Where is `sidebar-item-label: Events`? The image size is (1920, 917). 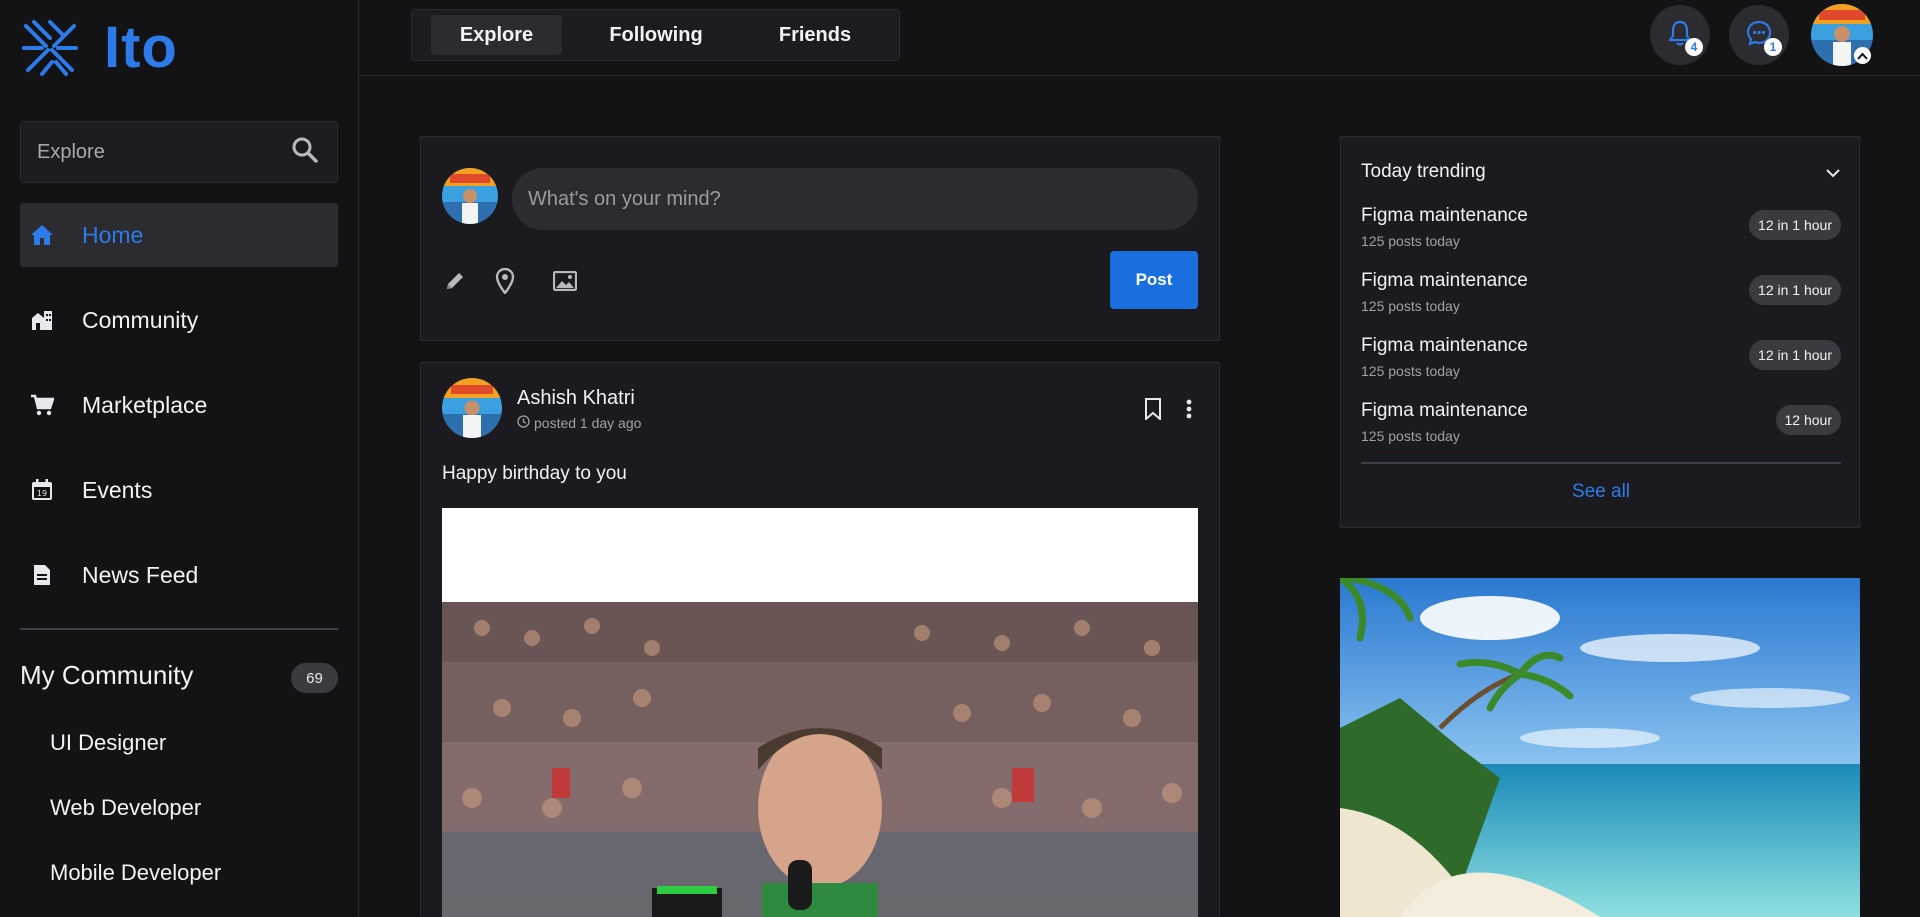 sidebar-item-label: Events is located at coordinates (117, 489).